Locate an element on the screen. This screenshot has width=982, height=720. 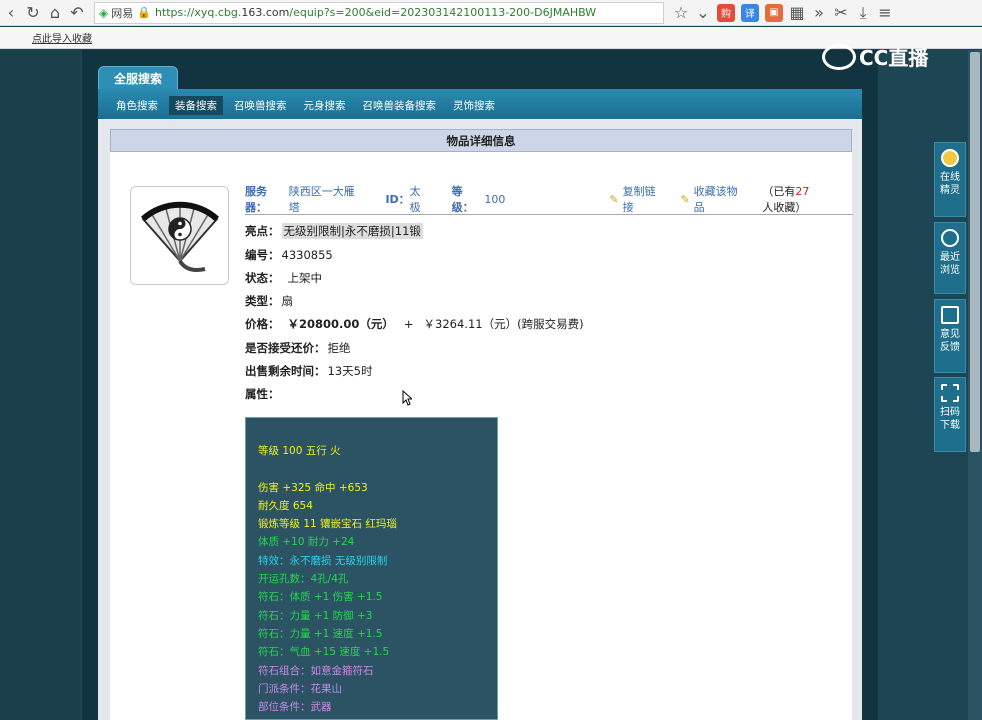
attr-line: 锻炼等级 11 镶嵌宝石 红玛瑙 is located at coordinates (327, 524).